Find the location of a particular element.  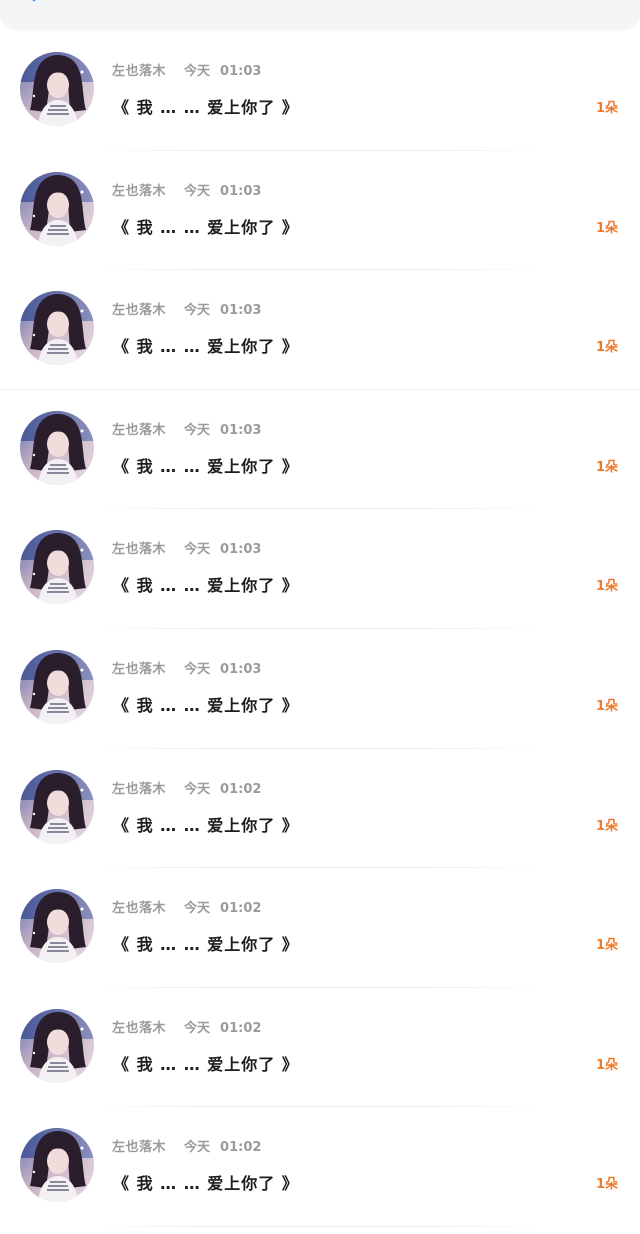

top-bar is located at coordinates (320, 15).